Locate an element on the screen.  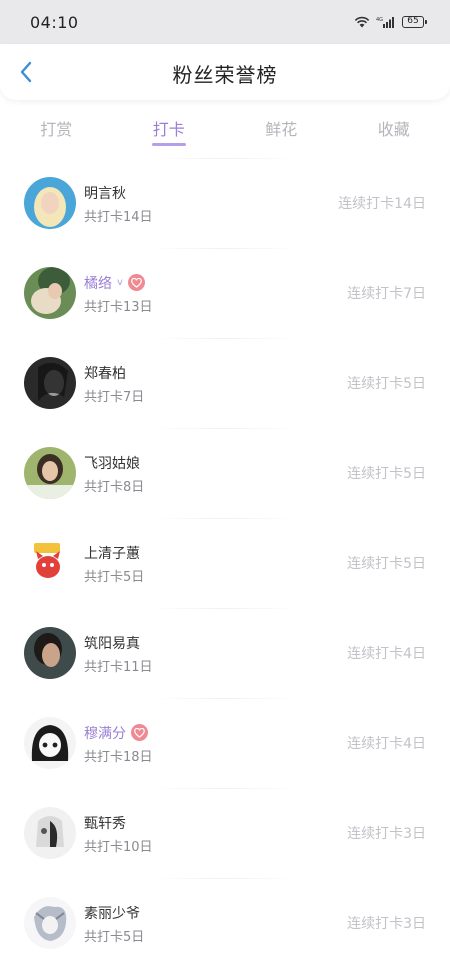
checkin-streak: 连续打卡14日 is located at coordinates (382, 204).